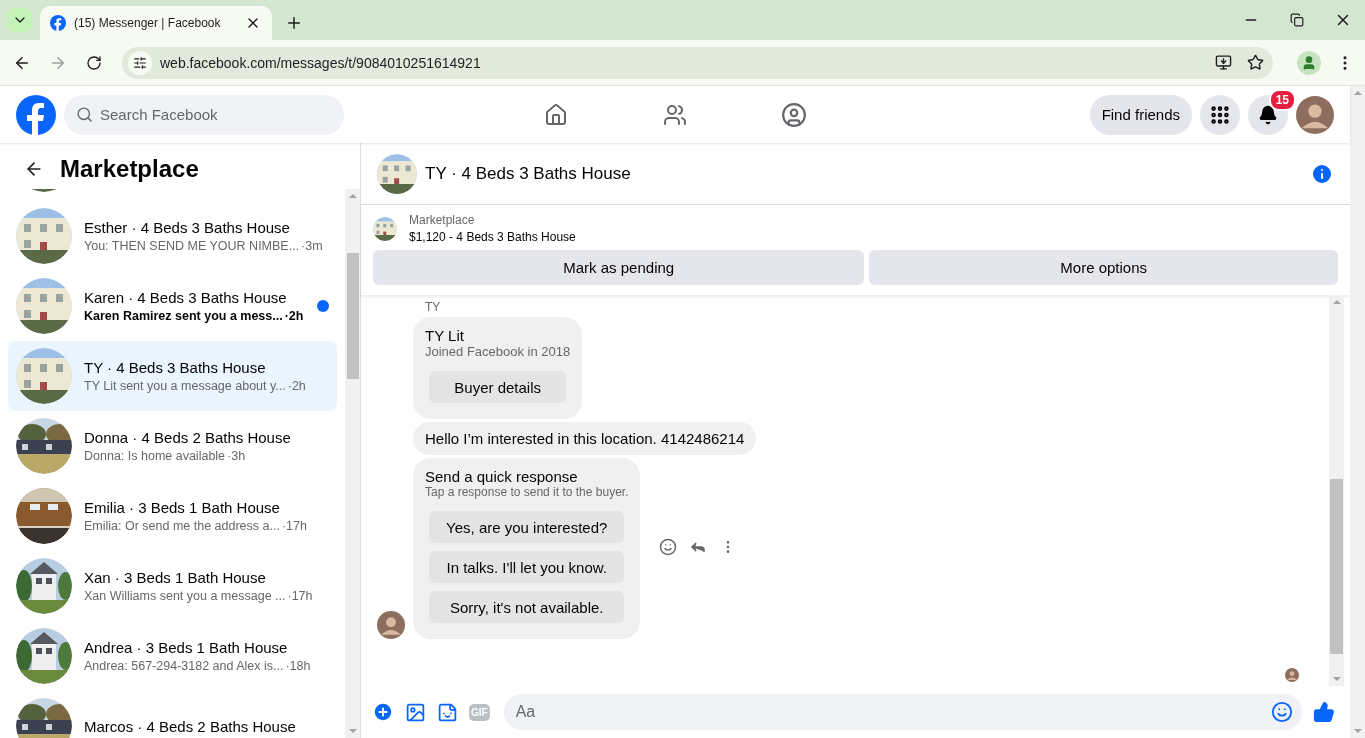 This screenshot has height=738, width=1365. Describe the element at coordinates (1282, 99) in the screenshot. I see `notification-badge: 15` at that location.